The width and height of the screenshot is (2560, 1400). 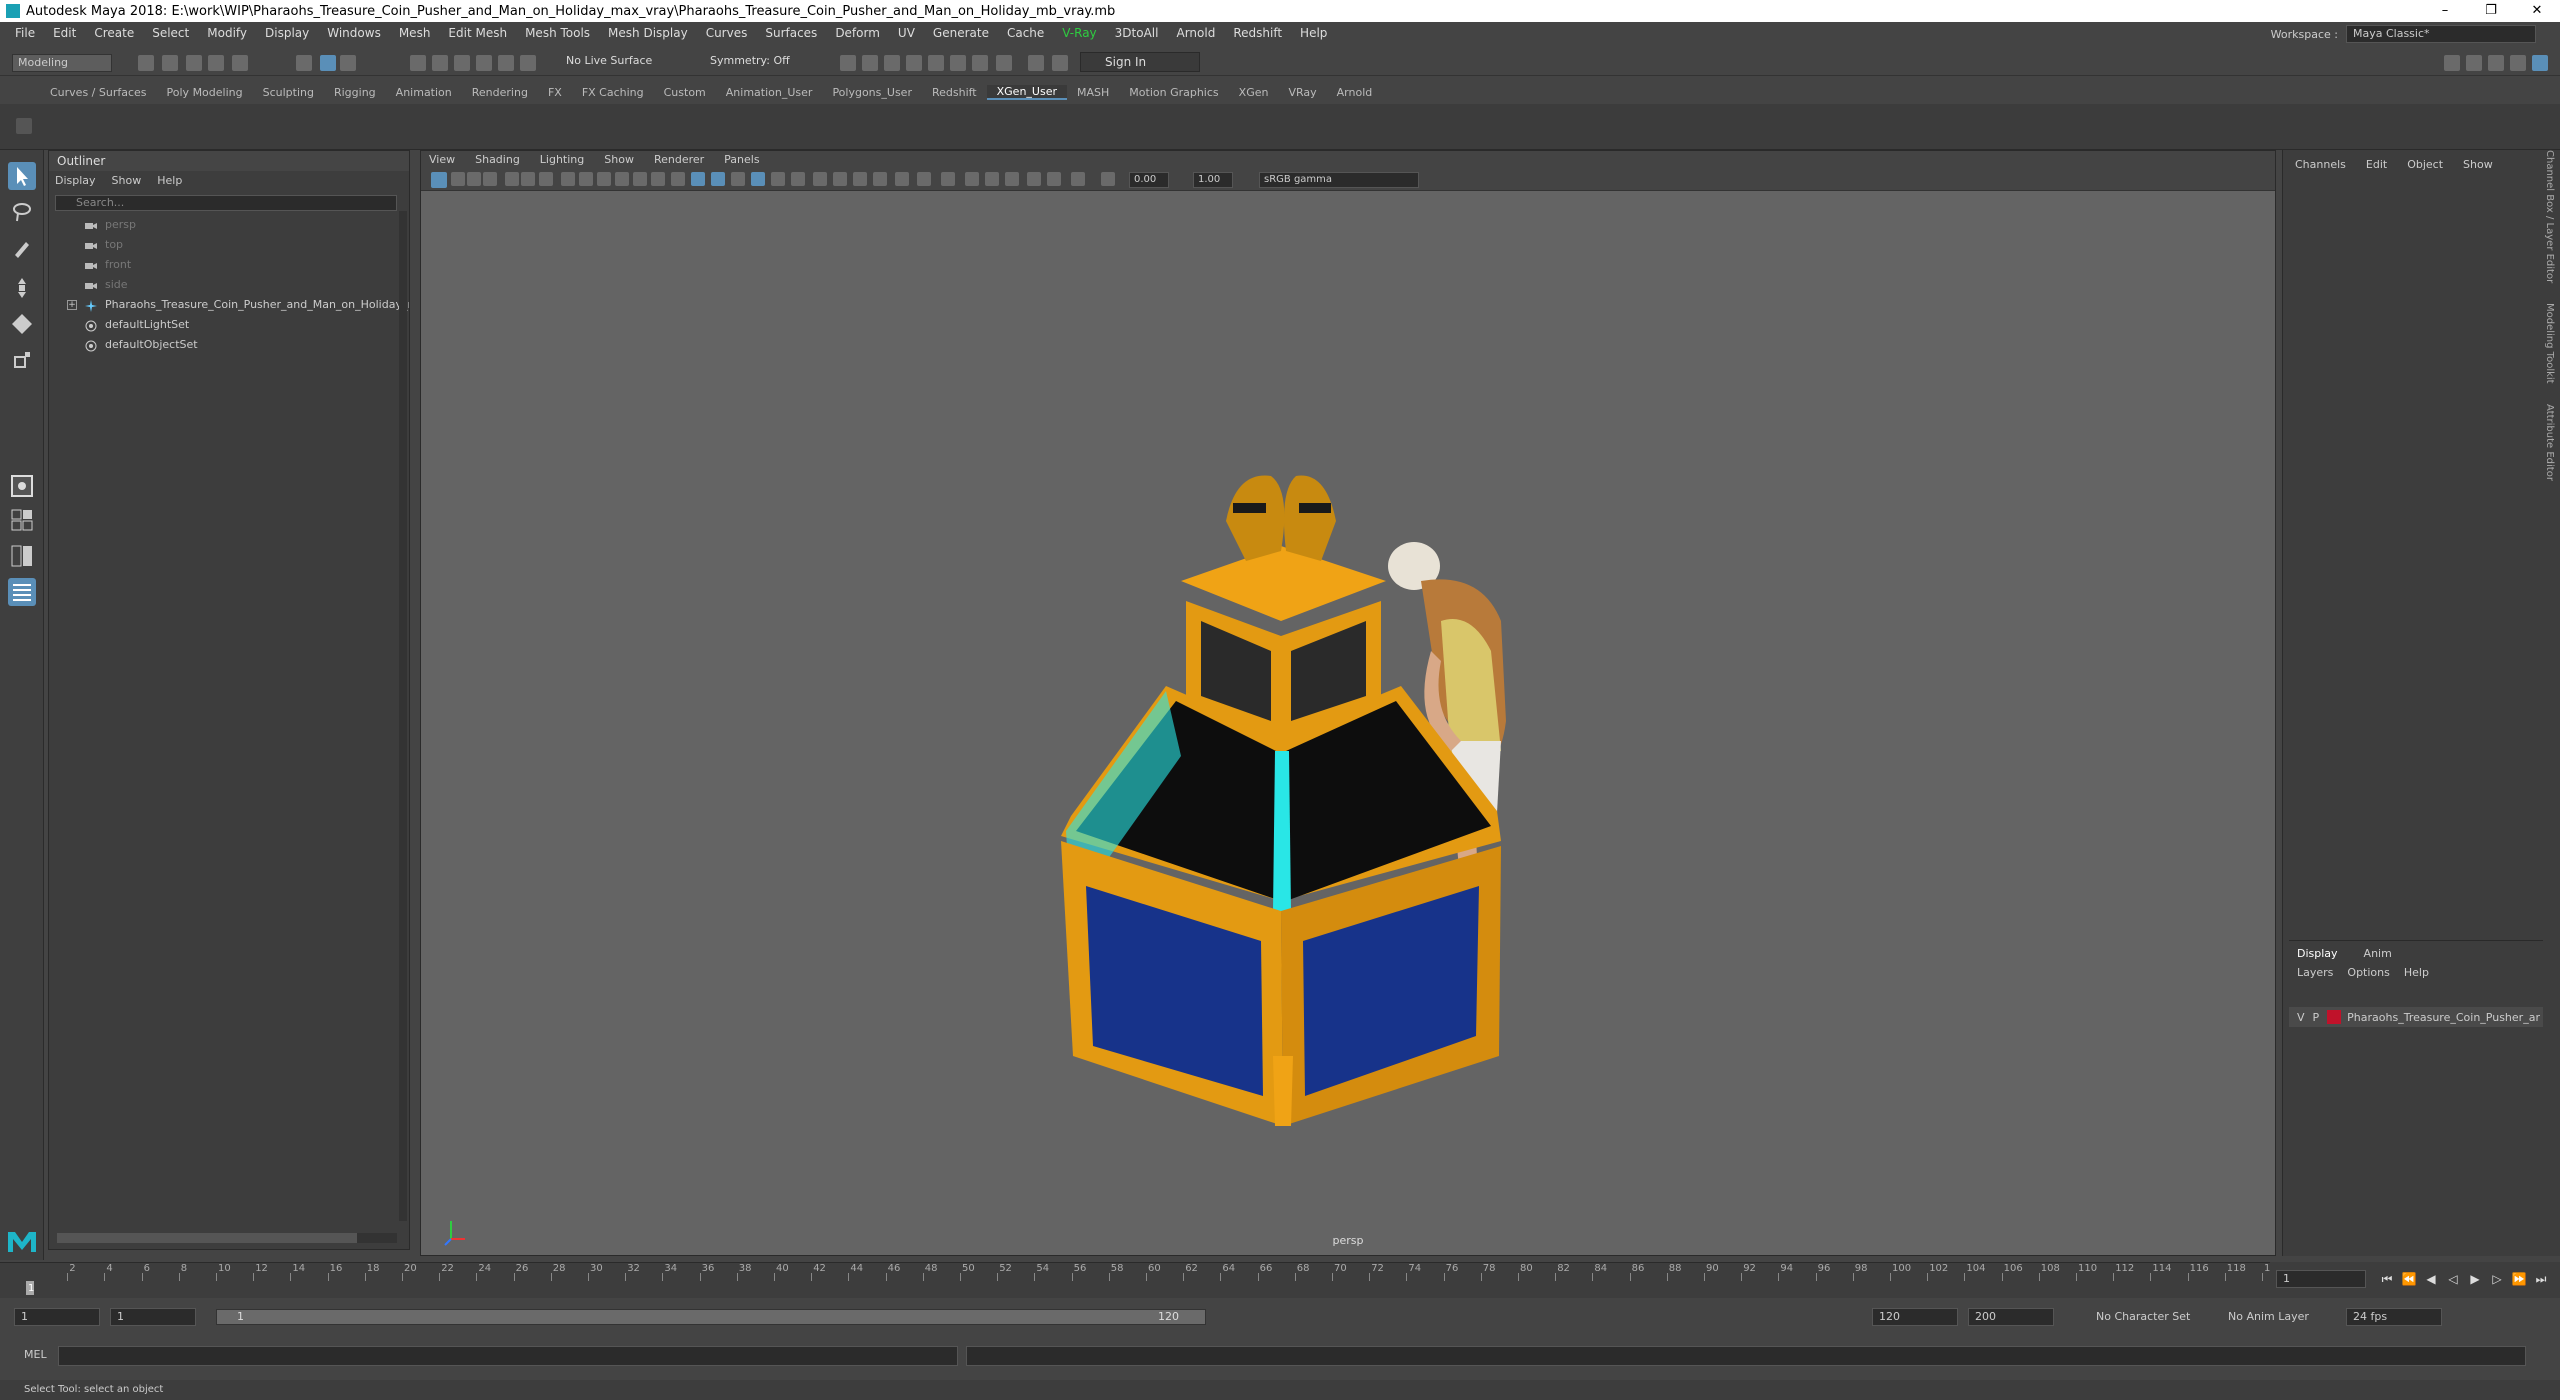 What do you see at coordinates (2445, 11) in the screenshot?
I see `minimize-button: –` at bounding box center [2445, 11].